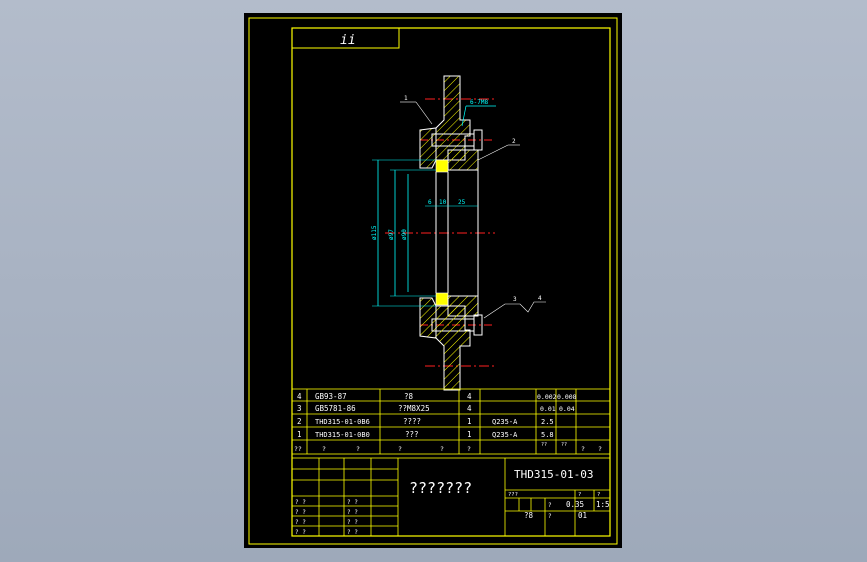 The height and width of the screenshot is (562, 867). Describe the element at coordinates (553, 474) in the screenshot. I see `drawing-number: THD315-01-03` at that location.